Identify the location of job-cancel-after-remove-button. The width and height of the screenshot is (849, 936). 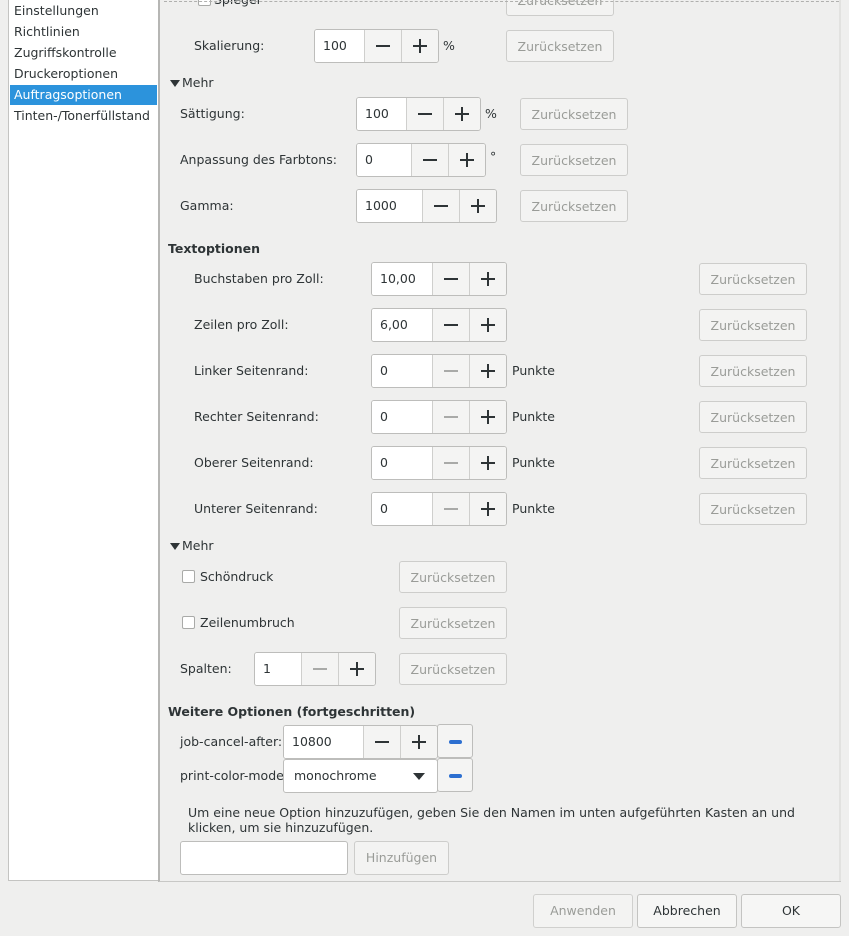
(455, 741).